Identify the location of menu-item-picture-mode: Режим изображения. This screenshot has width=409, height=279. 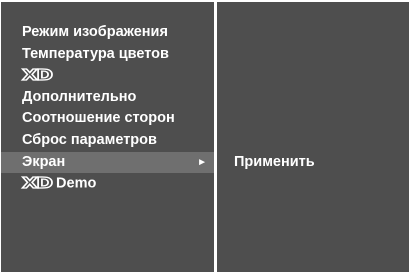
(107, 33).